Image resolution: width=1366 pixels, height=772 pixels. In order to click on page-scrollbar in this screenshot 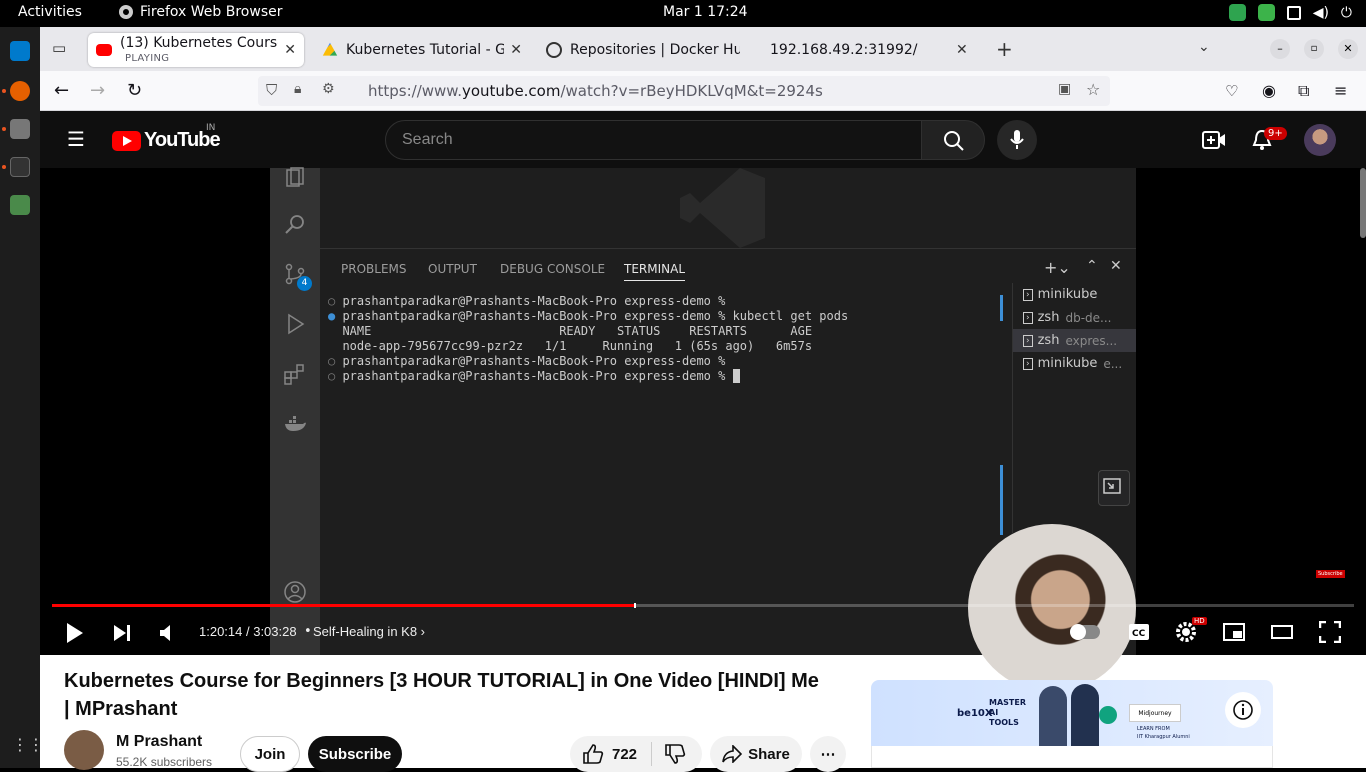, I will do `click(1363, 468)`.